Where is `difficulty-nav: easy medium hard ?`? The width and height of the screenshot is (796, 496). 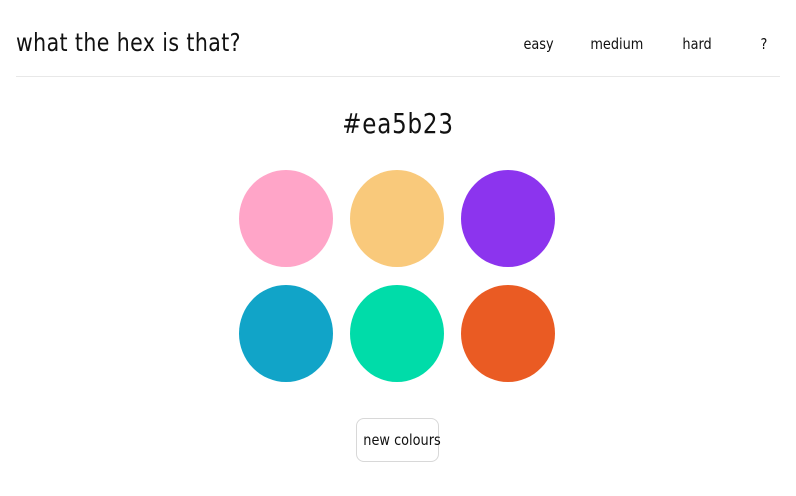
difficulty-nav: easy medium hard ? is located at coordinates (644, 44).